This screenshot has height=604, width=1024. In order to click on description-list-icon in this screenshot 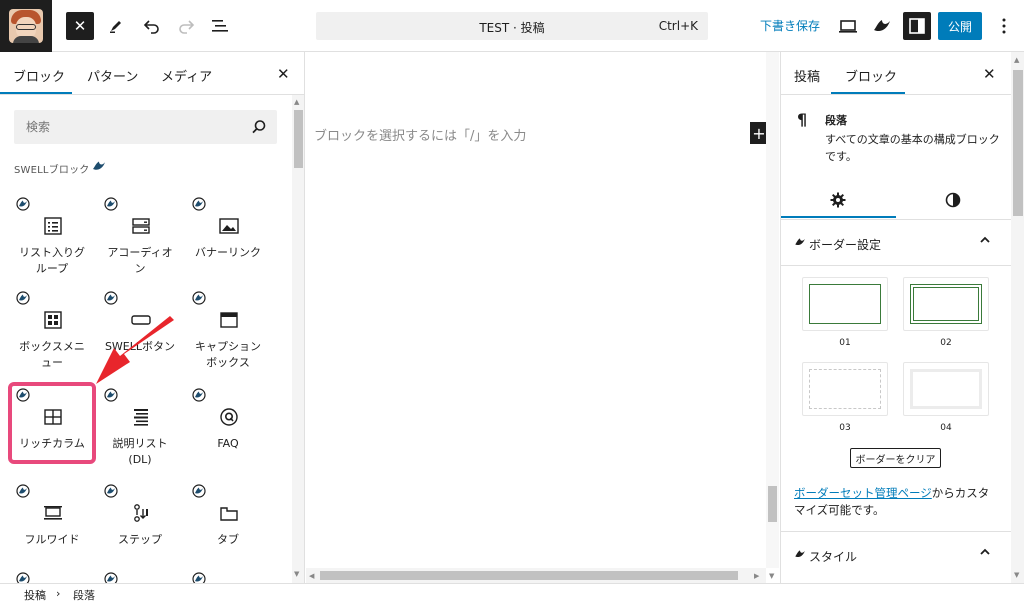, I will do `click(141, 417)`.